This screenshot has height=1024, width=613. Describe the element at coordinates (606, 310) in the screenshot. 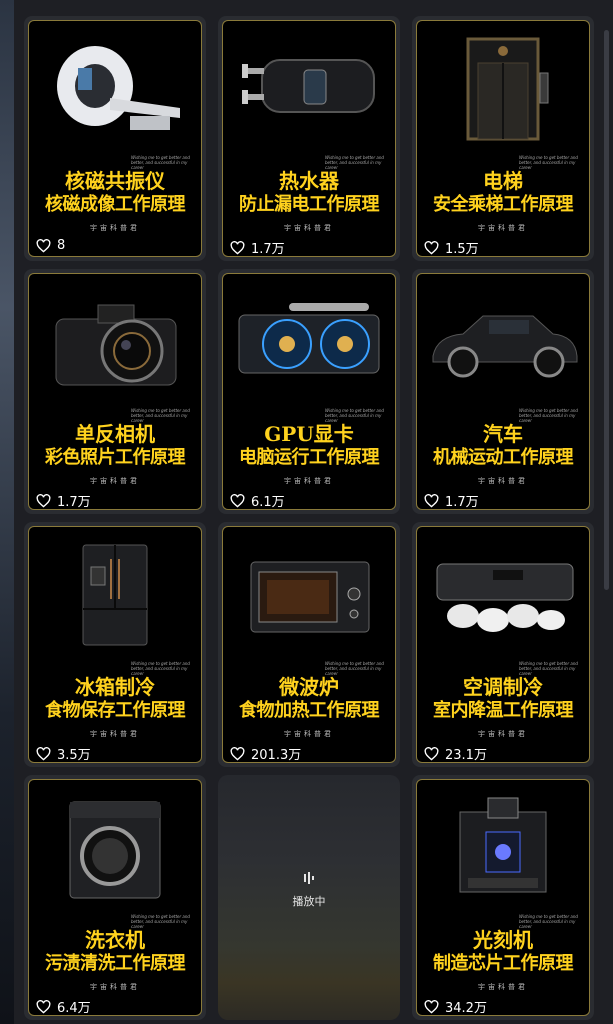

I see `scrollbar` at that location.